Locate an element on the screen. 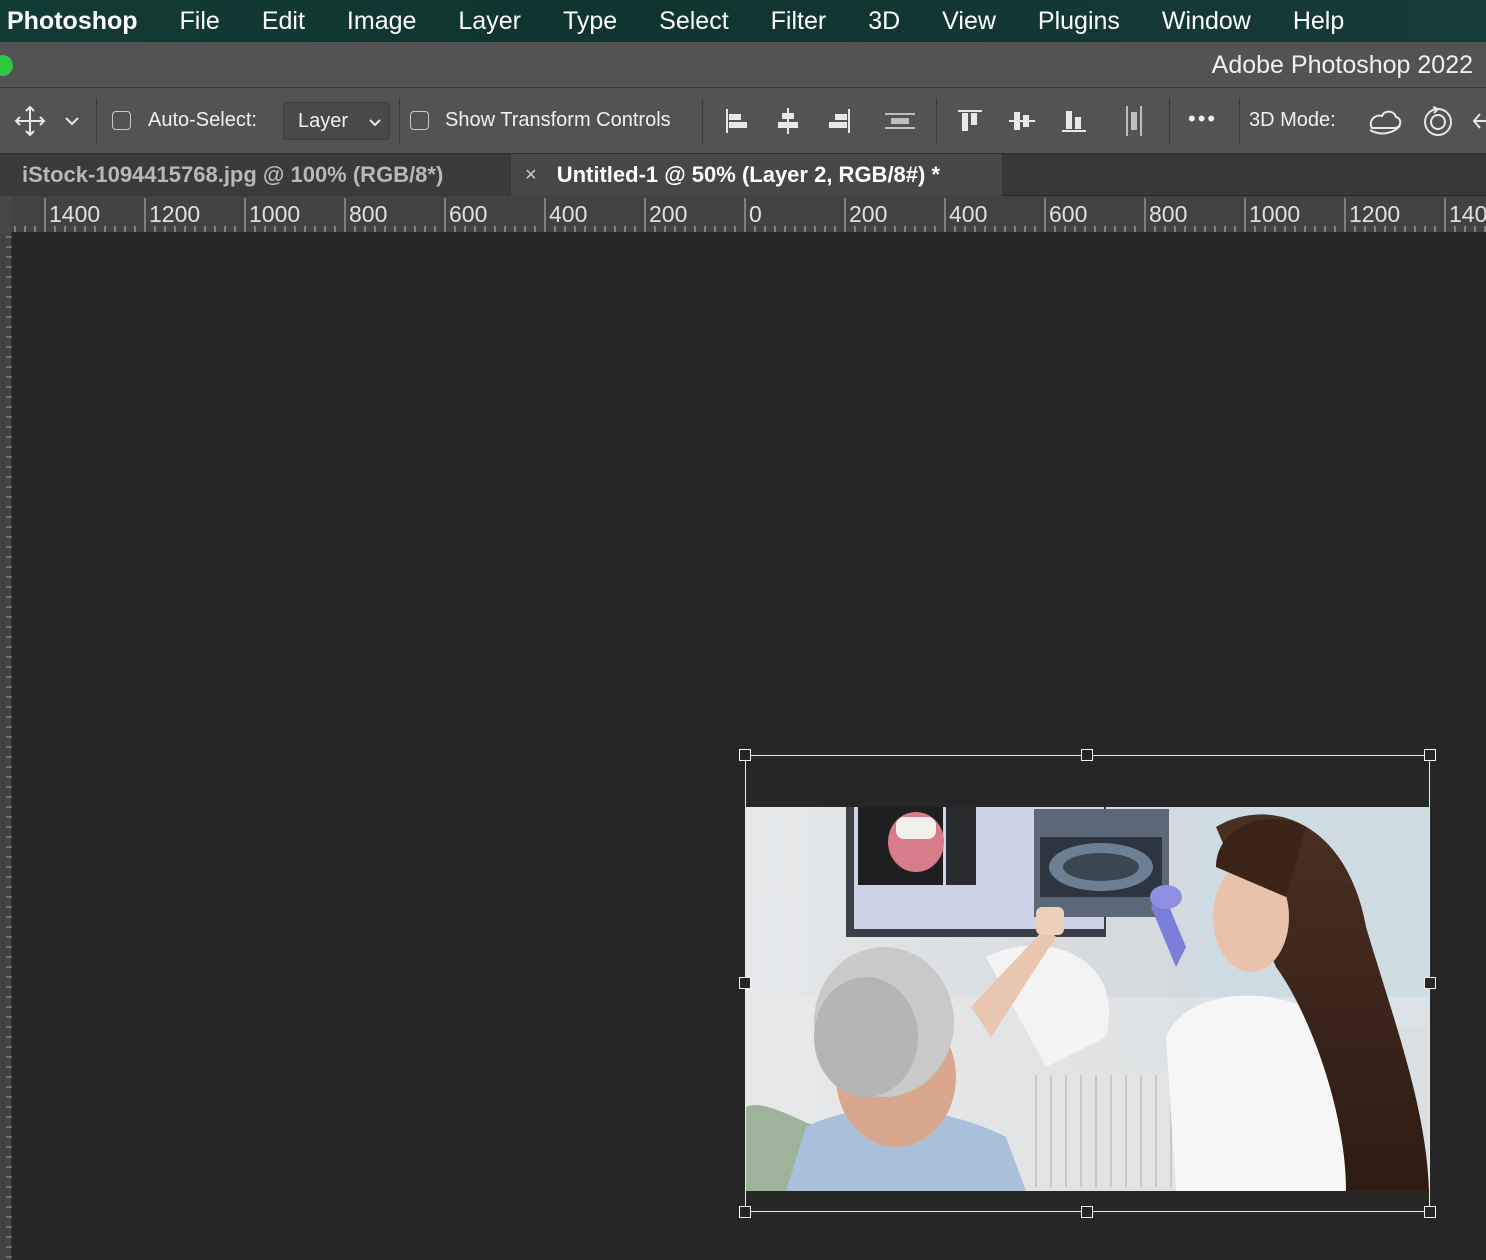 This screenshot has width=1486, height=1260. menu-3d: 3D is located at coordinates (884, 21).